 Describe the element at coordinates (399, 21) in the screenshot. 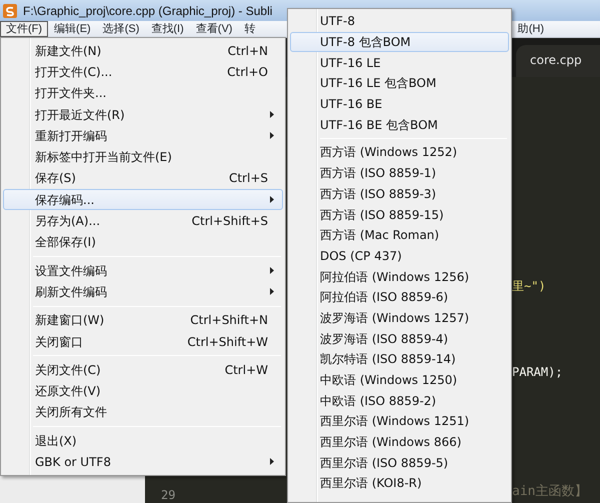

I see `menu-item: UTF-8` at that location.